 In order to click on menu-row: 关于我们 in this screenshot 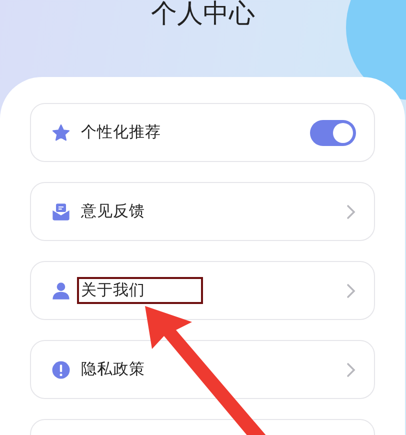, I will do `click(202, 290)`.